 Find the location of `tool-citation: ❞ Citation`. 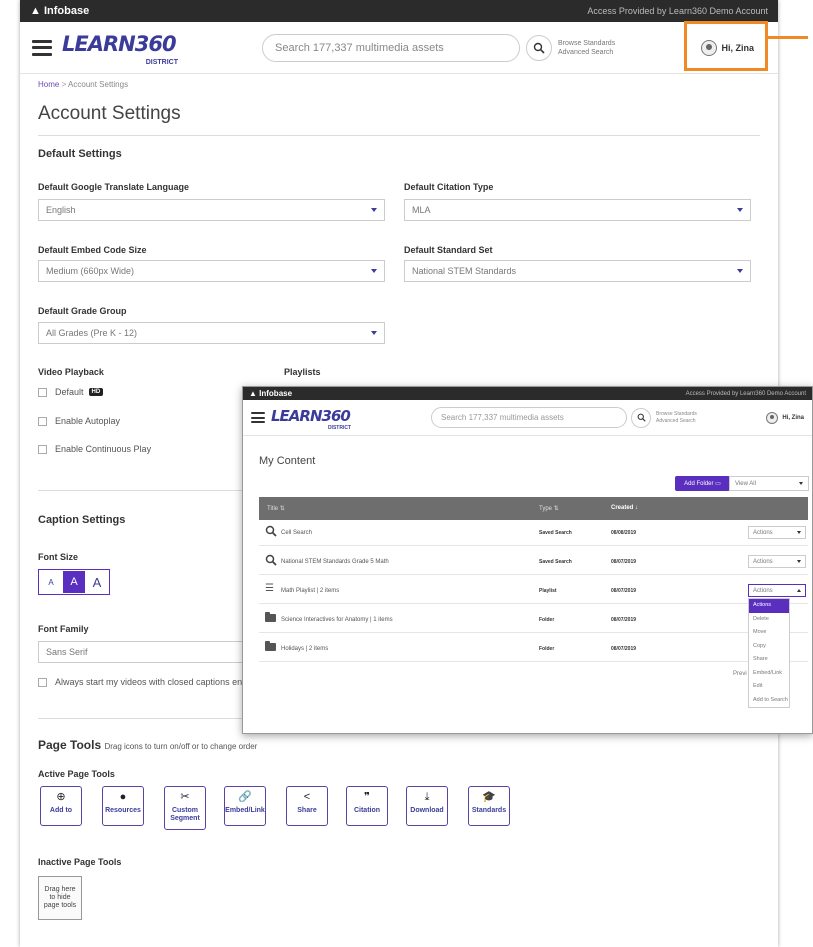

tool-citation: ❞ Citation is located at coordinates (367, 806).